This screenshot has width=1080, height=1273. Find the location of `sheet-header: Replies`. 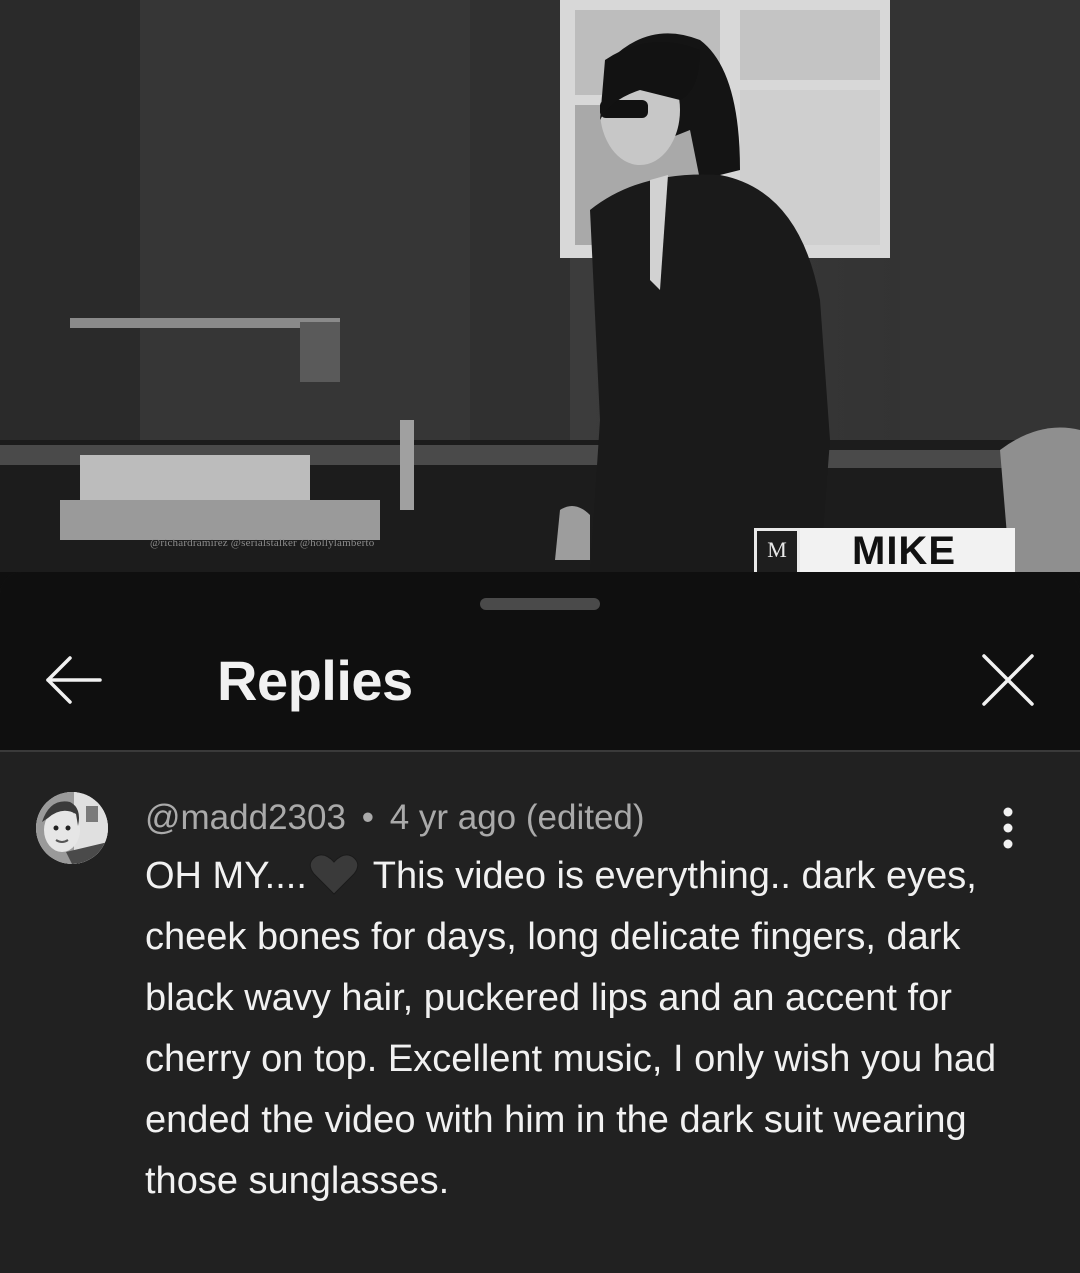

sheet-header: Replies is located at coordinates (540, 662).